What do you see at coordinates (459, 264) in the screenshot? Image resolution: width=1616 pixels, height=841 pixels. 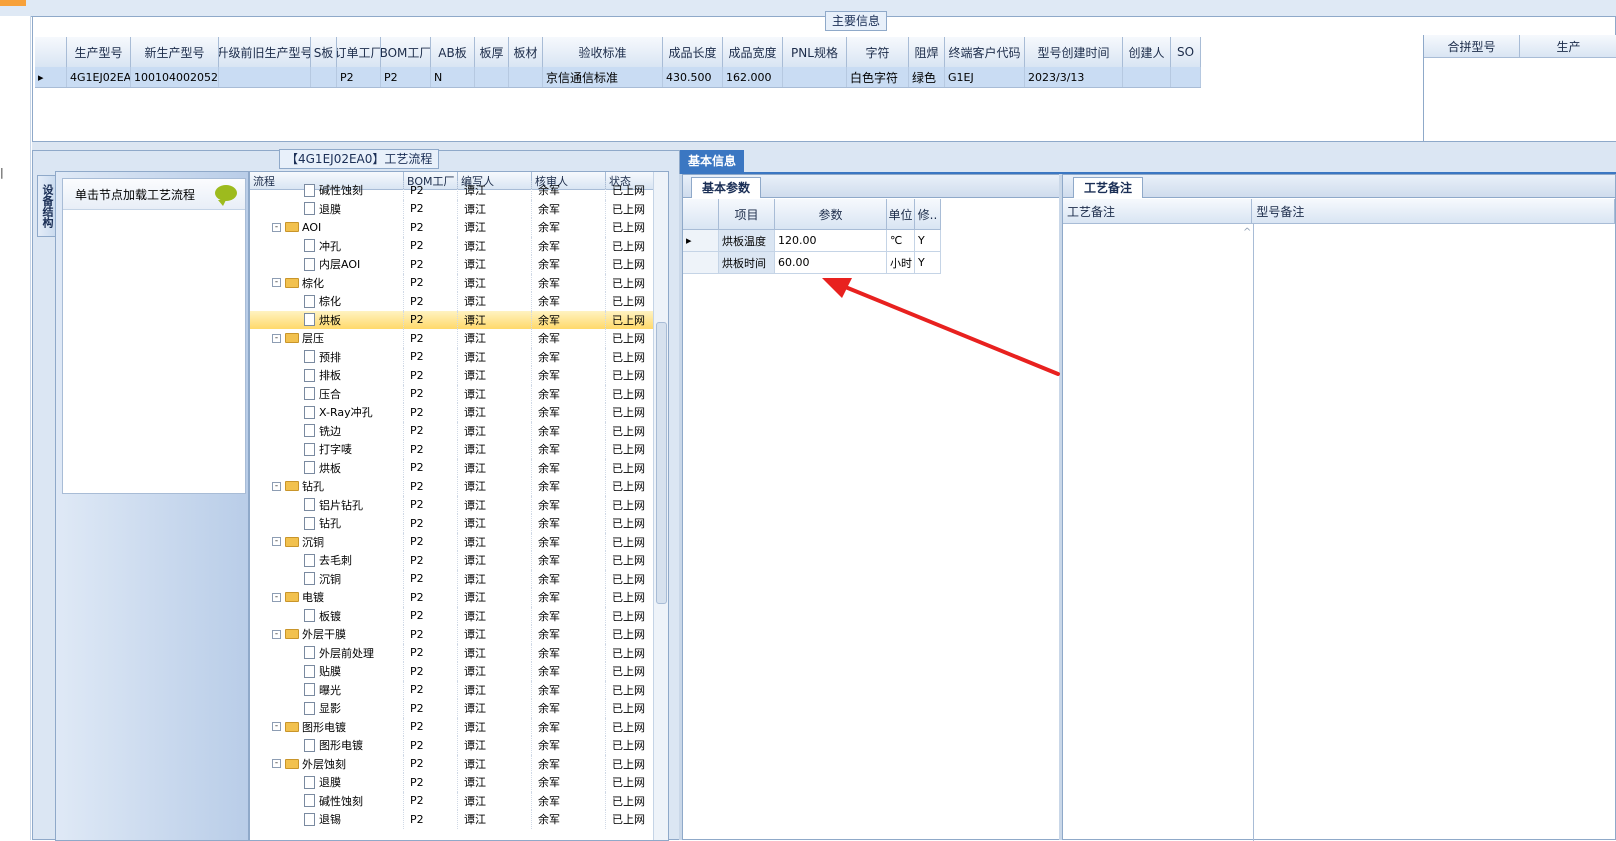 I see `tree-row: 内层AOI P2 谭江 余军 已上网` at bounding box center [459, 264].